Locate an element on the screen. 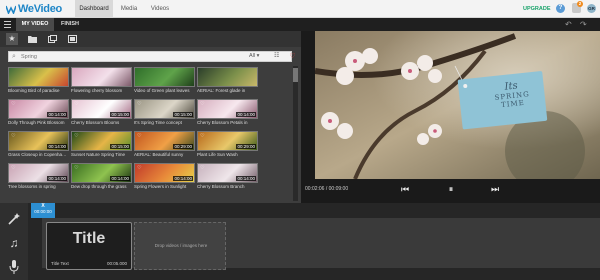 The image size is (600, 280). tab-dashboard: Dashboard is located at coordinates (94, 9).